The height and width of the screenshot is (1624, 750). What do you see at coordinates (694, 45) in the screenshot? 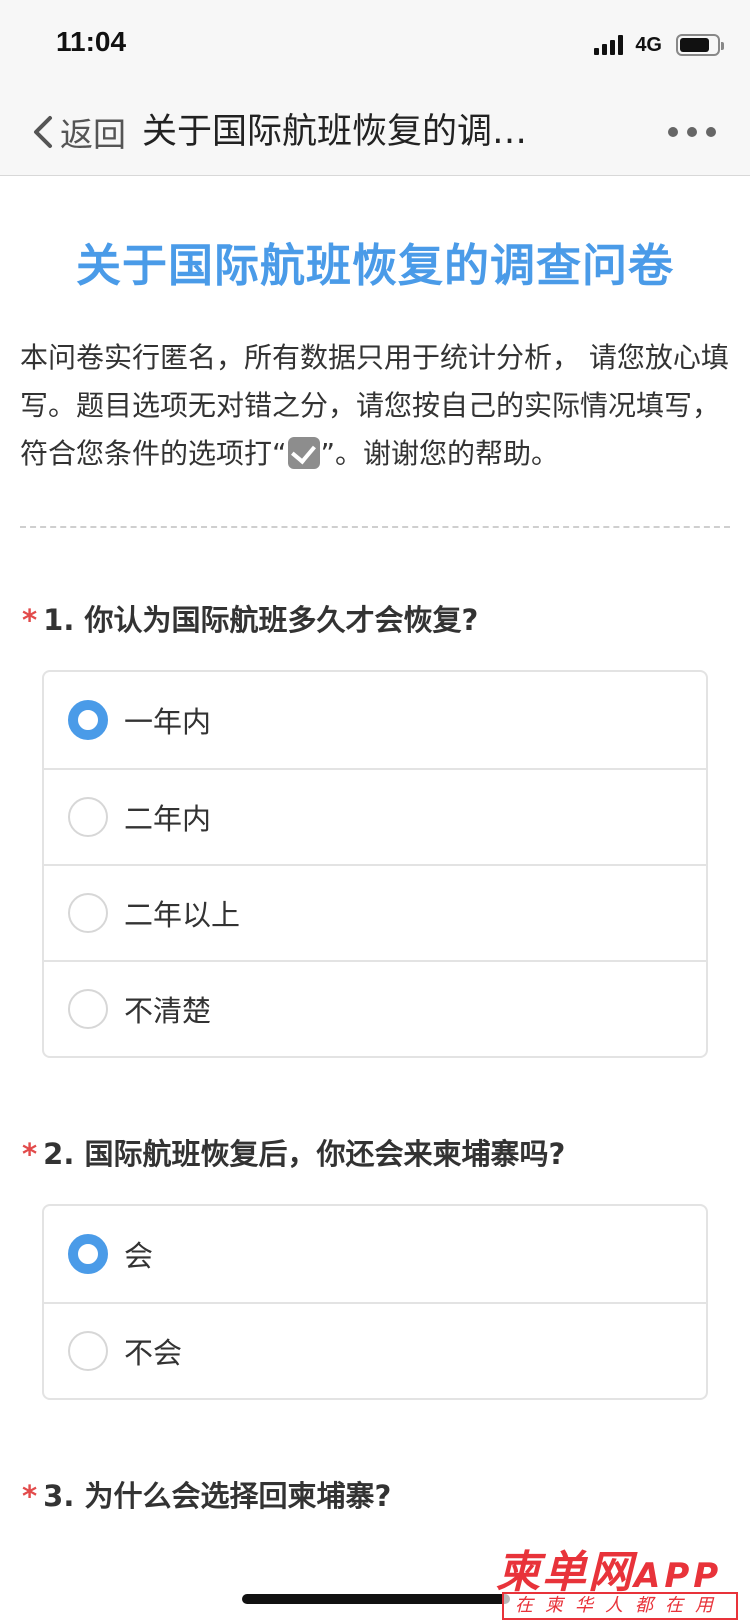
I see `battery-level` at bounding box center [694, 45].